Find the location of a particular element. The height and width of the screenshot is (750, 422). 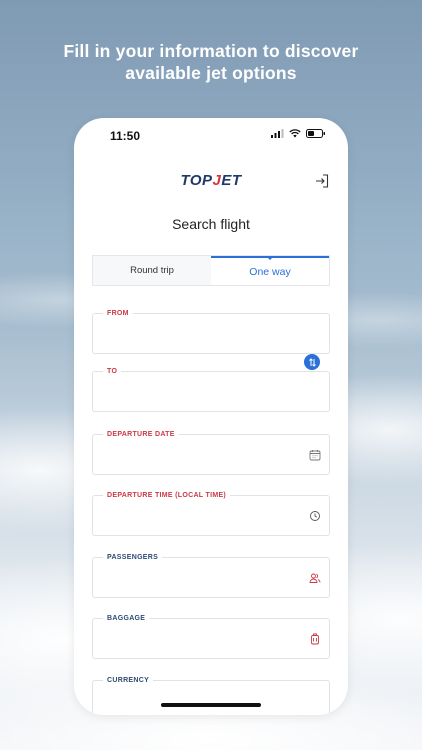

baggage-label: BAGGAGE is located at coordinates (126, 618).